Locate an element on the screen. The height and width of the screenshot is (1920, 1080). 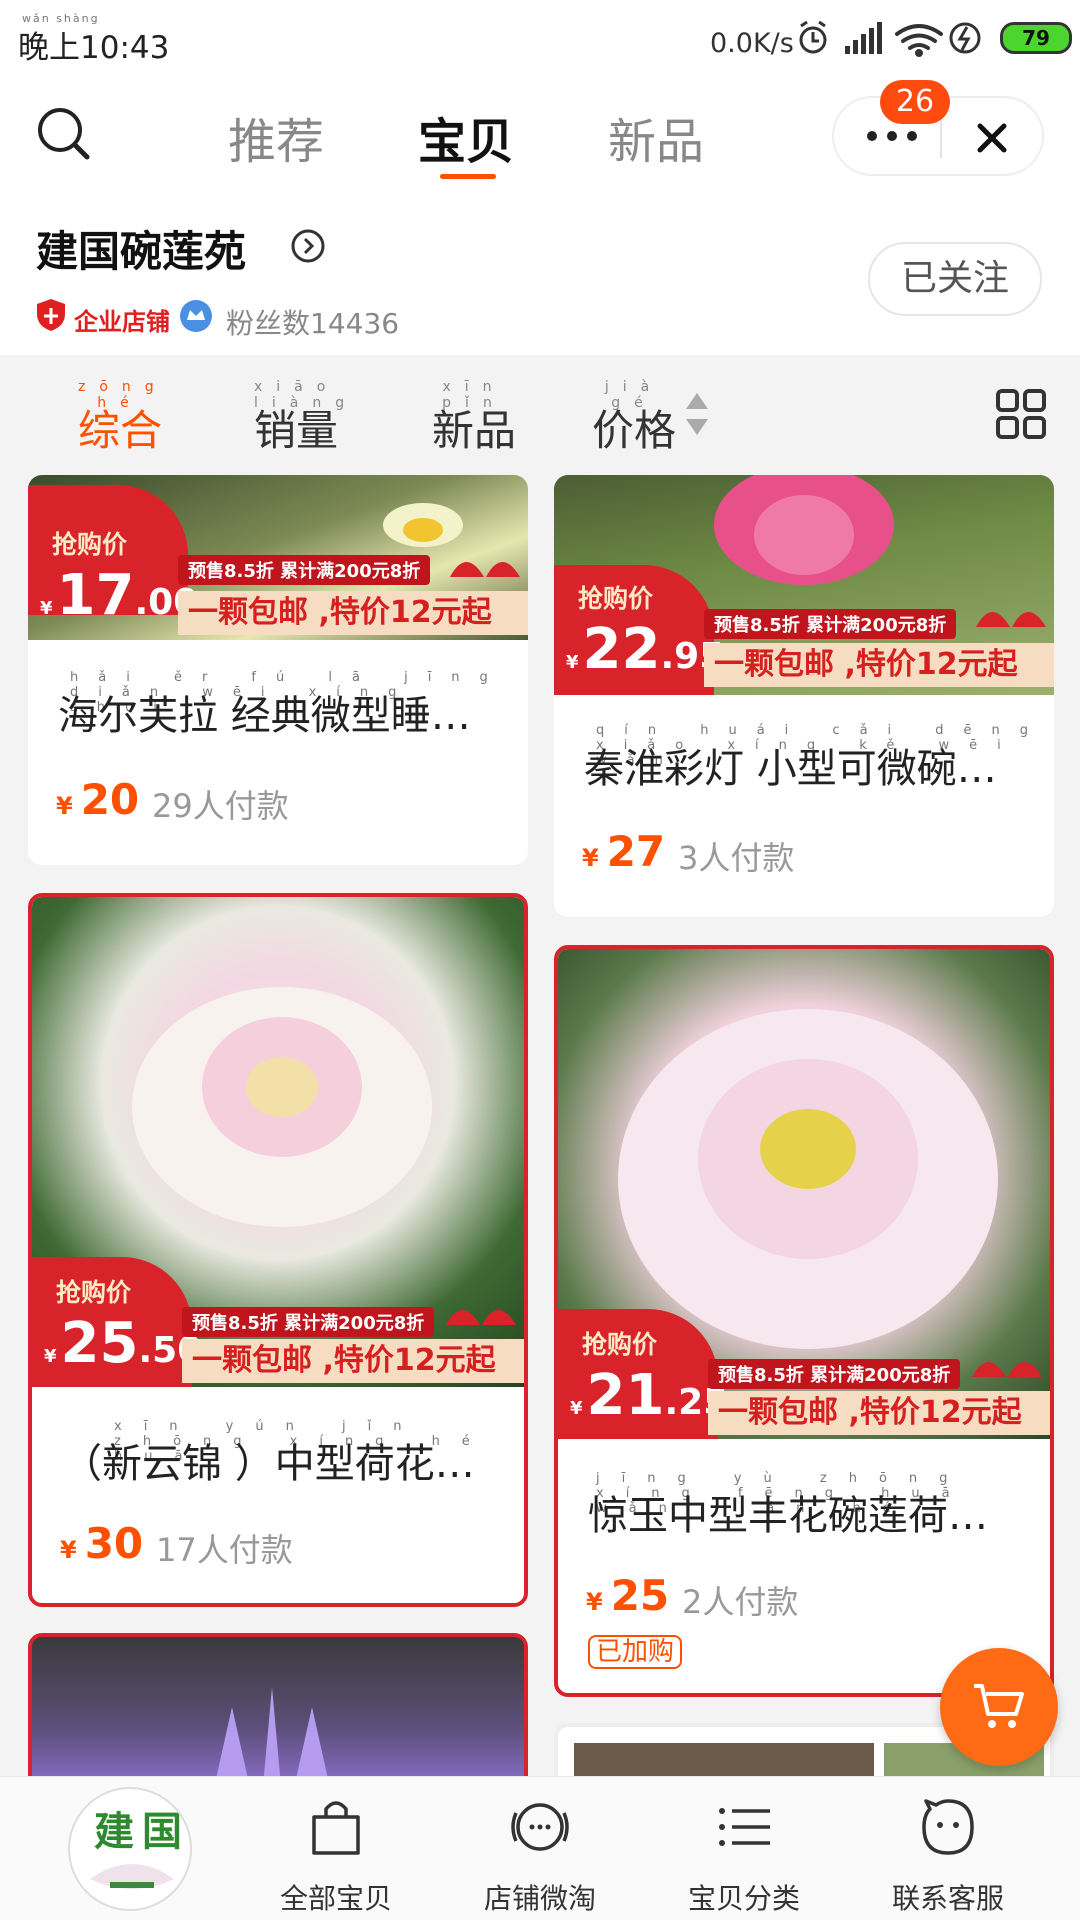
chevron-right-circle-icon is located at coordinates (308, 246).